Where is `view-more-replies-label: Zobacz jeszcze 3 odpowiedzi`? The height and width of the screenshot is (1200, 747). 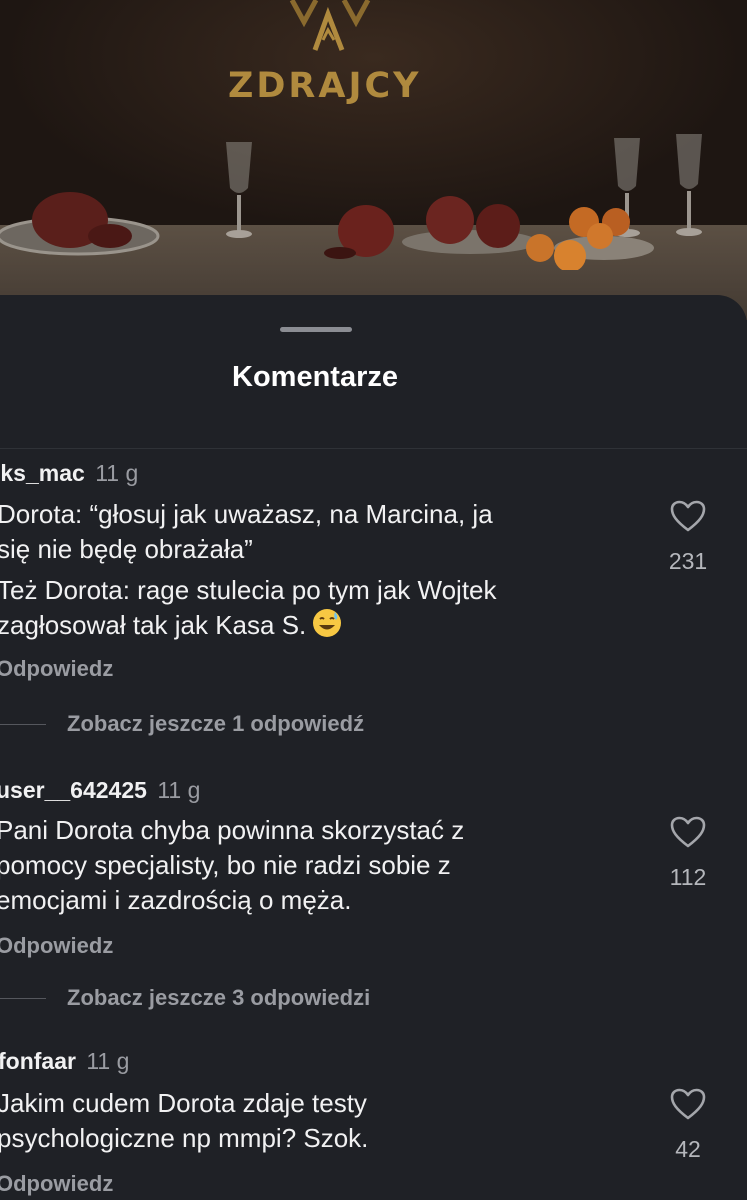
view-more-replies-label: Zobacz jeszcze 3 odpowiedzi is located at coordinates (218, 998).